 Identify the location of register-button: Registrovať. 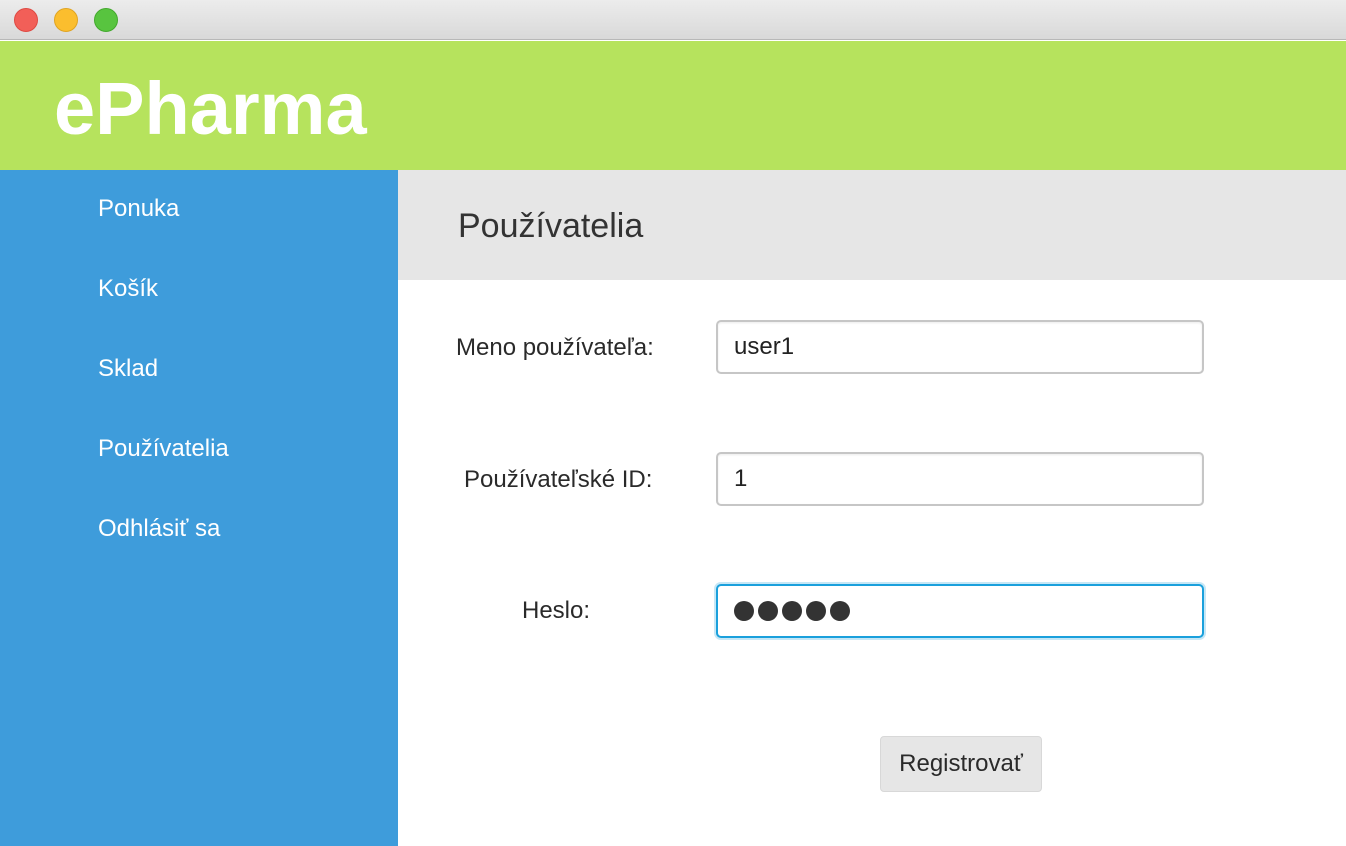
(961, 764).